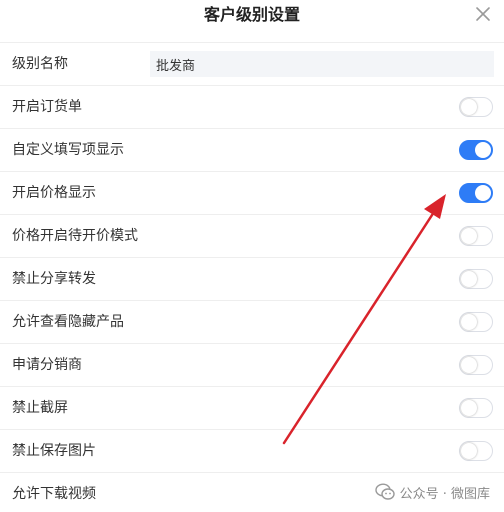  What do you see at coordinates (252, 407) in the screenshot?
I see `setting-row: 禁止截屏` at bounding box center [252, 407].